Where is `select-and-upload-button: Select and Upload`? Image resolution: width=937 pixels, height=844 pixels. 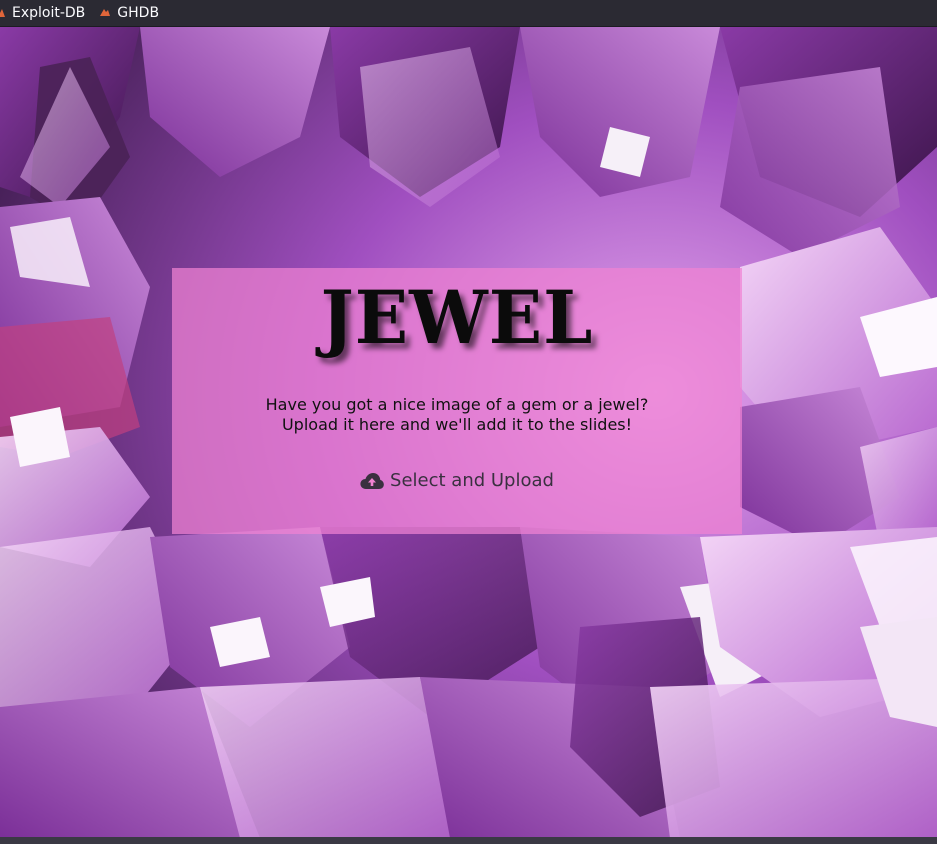 select-and-upload-button: Select and Upload is located at coordinates (457, 480).